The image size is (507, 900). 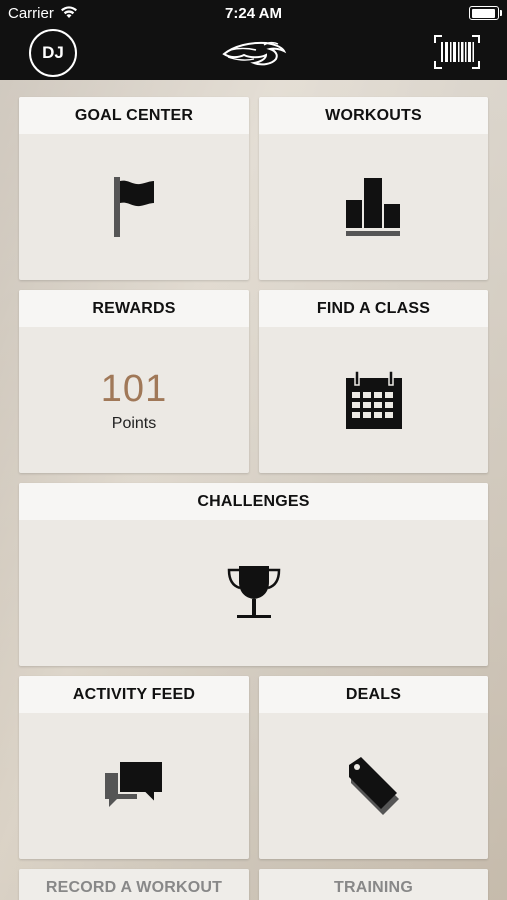 I want to click on tile-rewards-label: REWARDS, so click(x=134, y=308).